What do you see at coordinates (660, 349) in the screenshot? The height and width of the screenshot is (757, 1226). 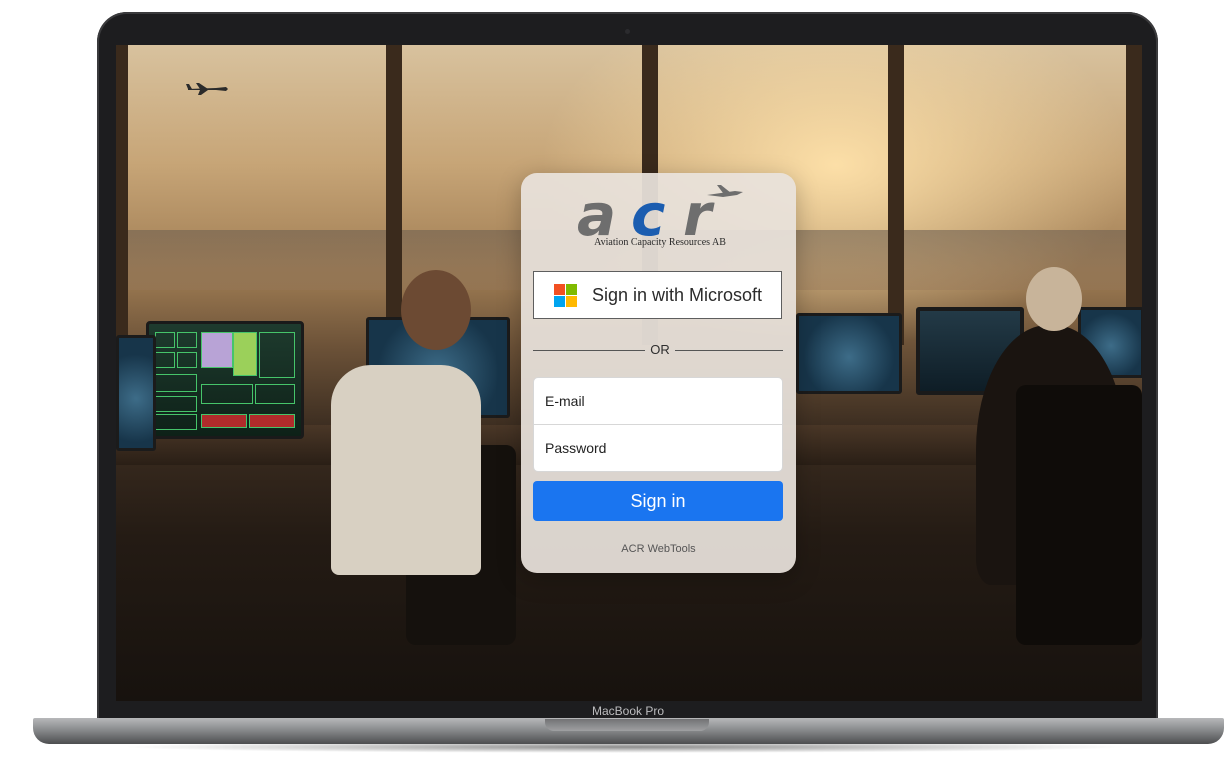 I see `or-divider: OR` at bounding box center [660, 349].